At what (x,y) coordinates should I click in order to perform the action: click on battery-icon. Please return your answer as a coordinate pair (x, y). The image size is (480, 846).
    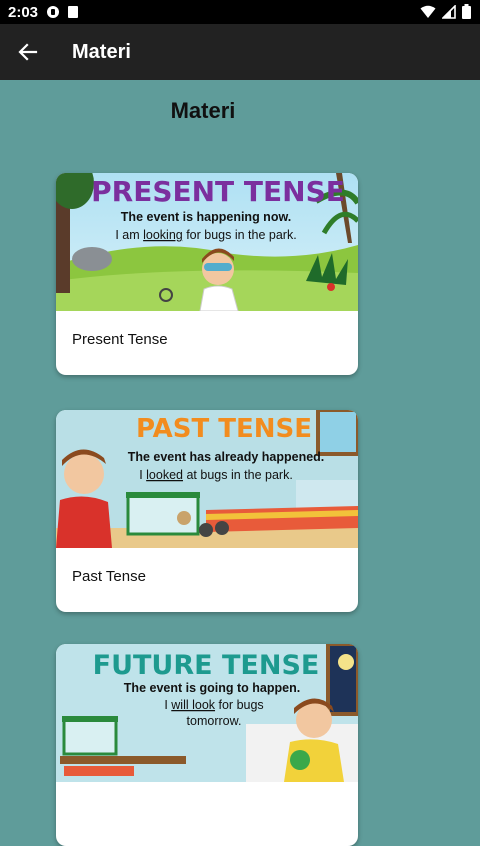
    Looking at the image, I should click on (466, 11).